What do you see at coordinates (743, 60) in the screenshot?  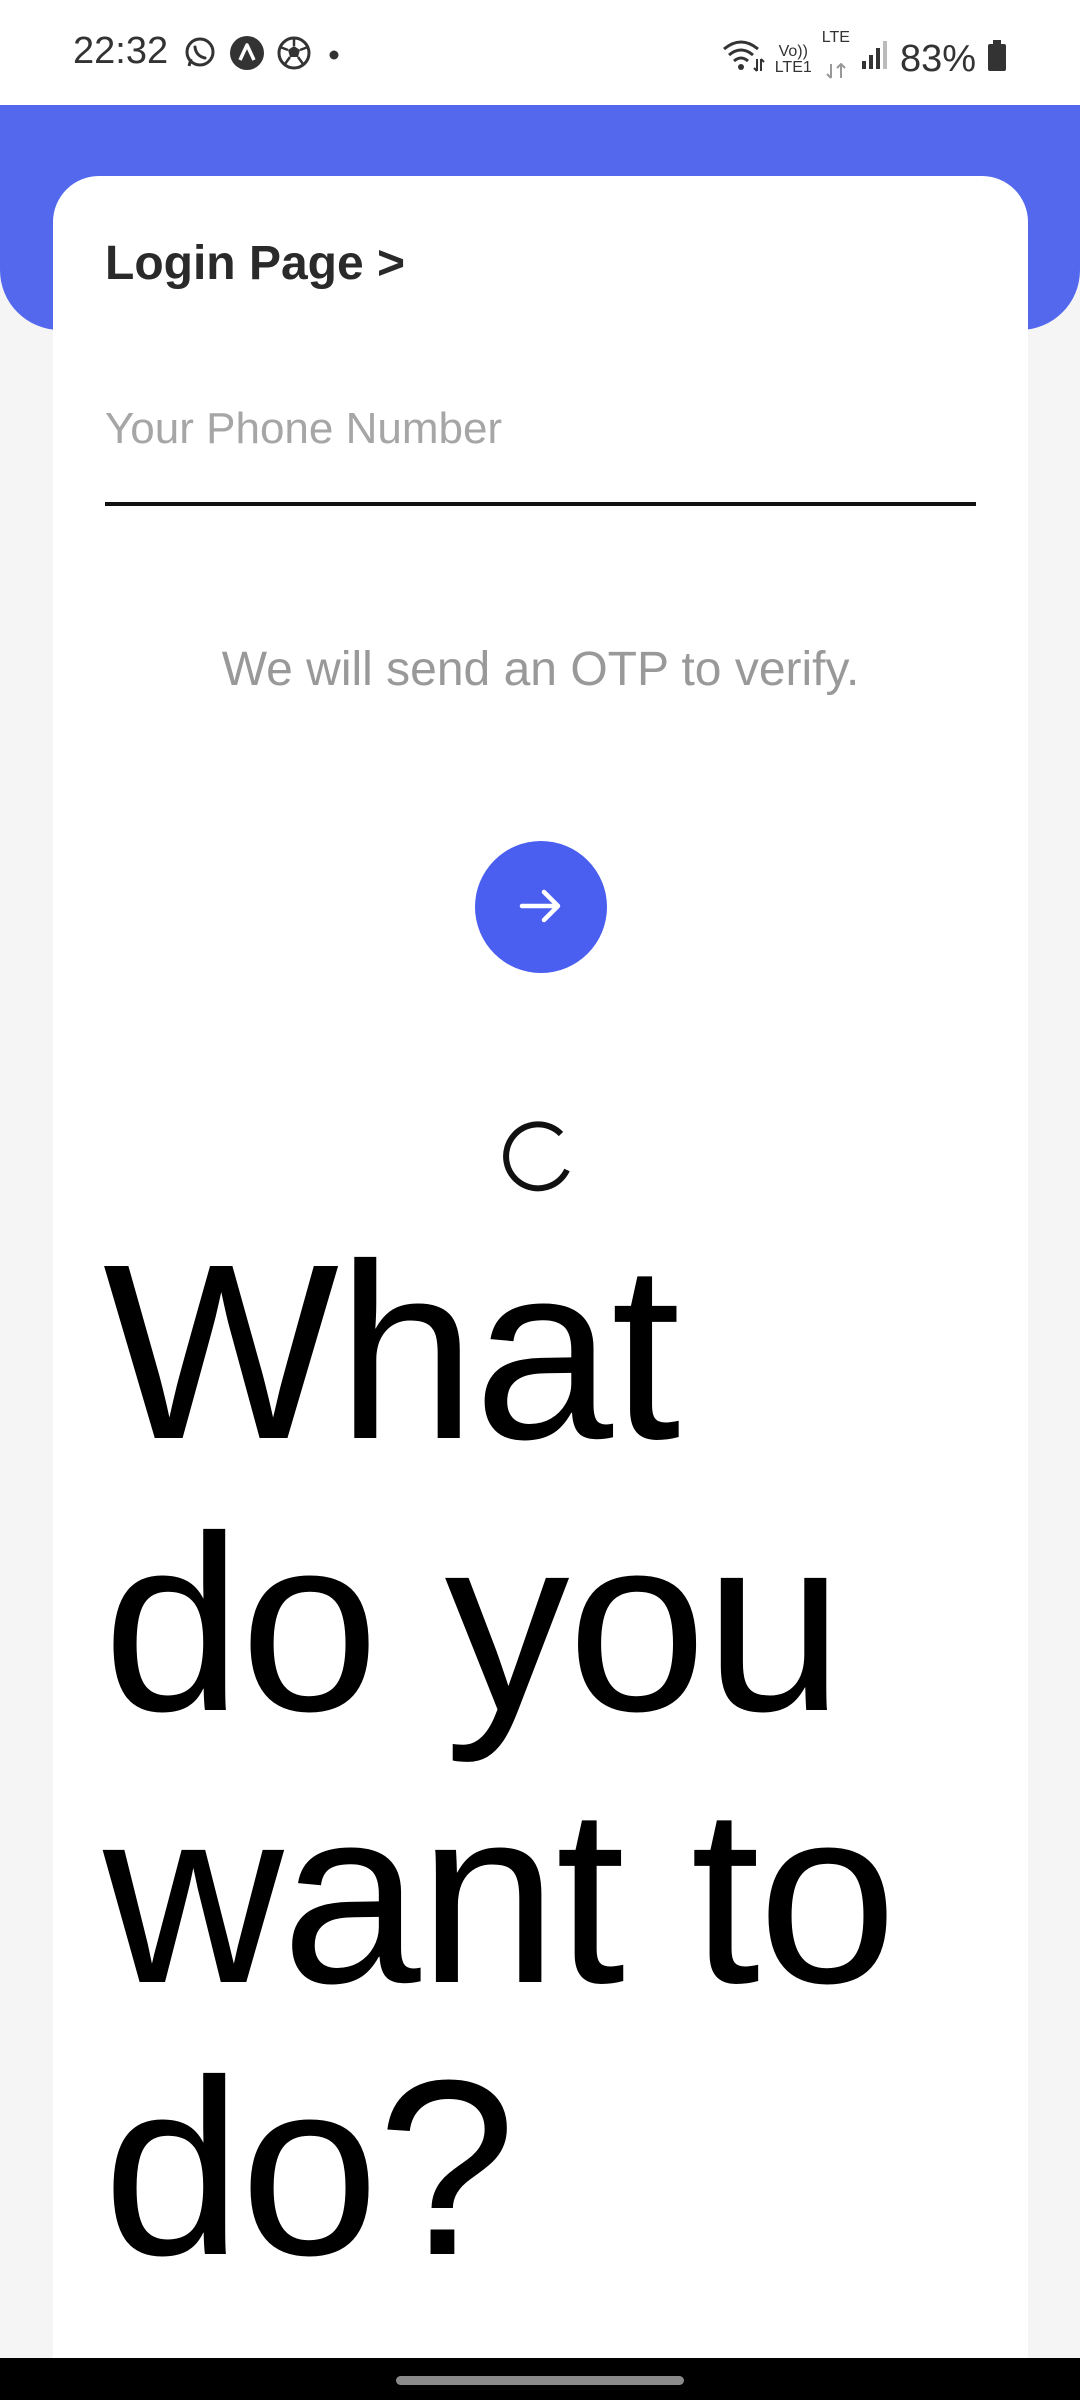 I see `wifi-icon` at bounding box center [743, 60].